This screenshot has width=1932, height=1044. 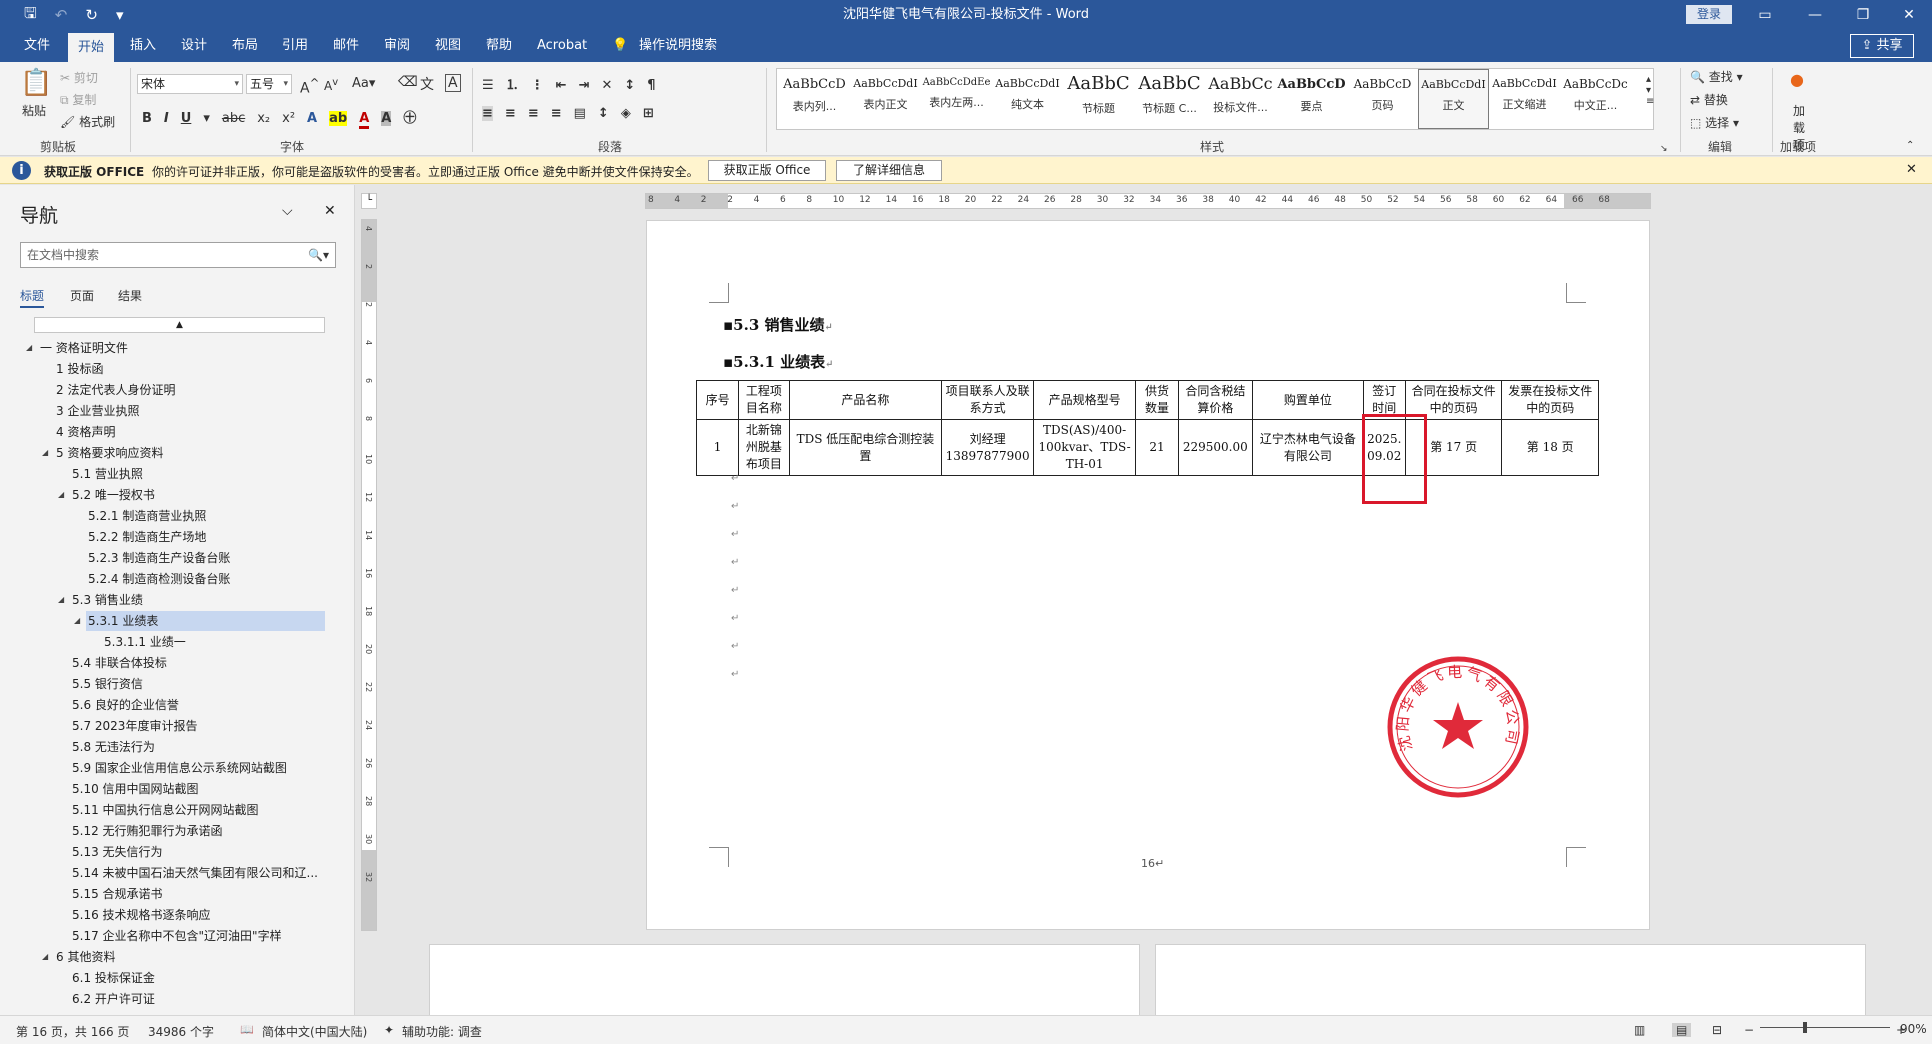 I want to click on get-genuine-office-button: 获取正版 Office, so click(x=767, y=170).